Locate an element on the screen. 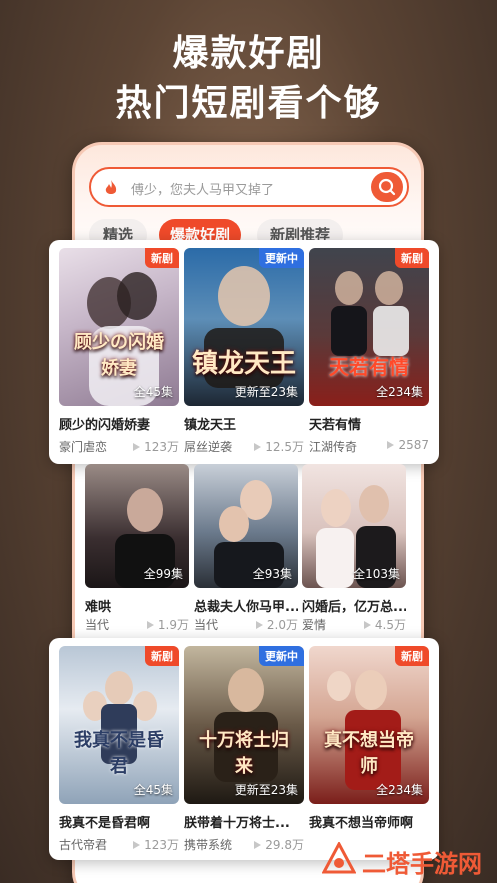 The height and width of the screenshot is (883, 497). episode-count: 全99集 is located at coordinates (163, 574).